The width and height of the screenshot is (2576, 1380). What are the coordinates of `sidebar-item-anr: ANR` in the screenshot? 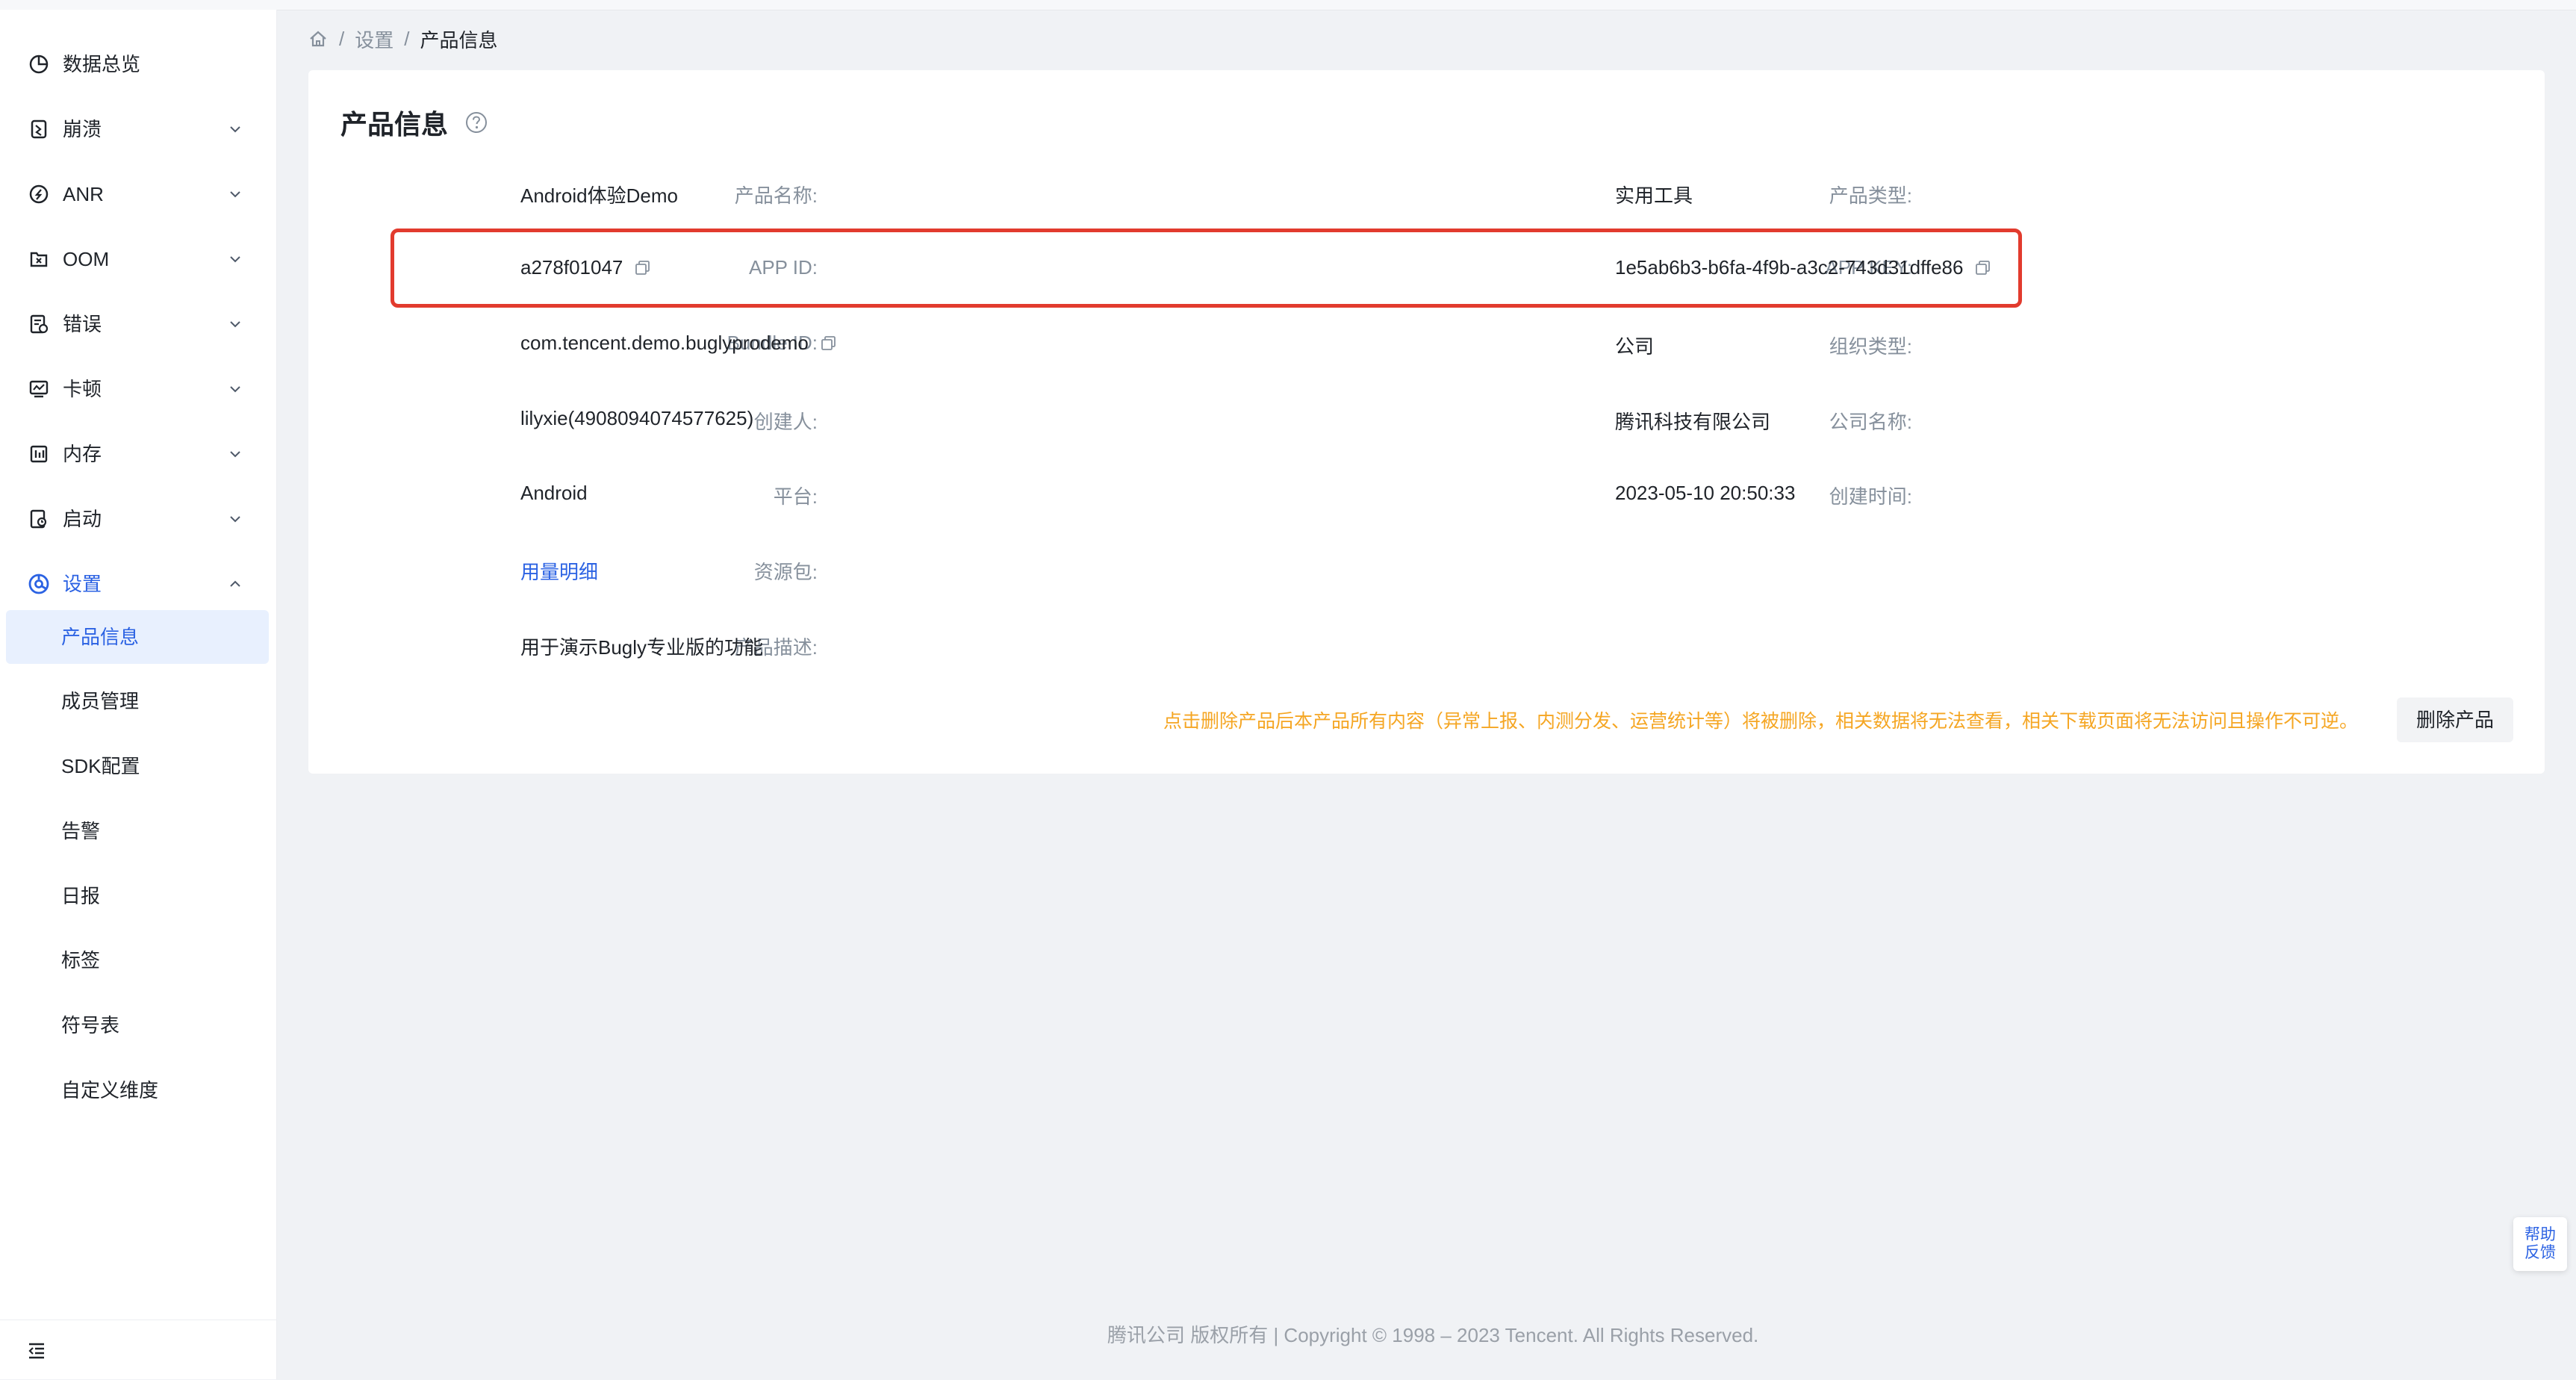 It's located at (138, 194).